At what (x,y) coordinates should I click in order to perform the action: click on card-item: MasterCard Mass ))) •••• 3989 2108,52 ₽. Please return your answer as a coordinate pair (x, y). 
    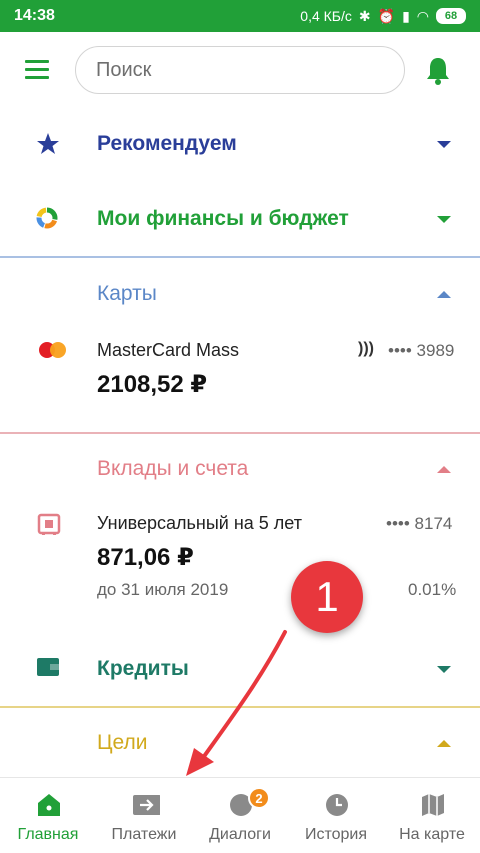
    Looking at the image, I should click on (240, 370).